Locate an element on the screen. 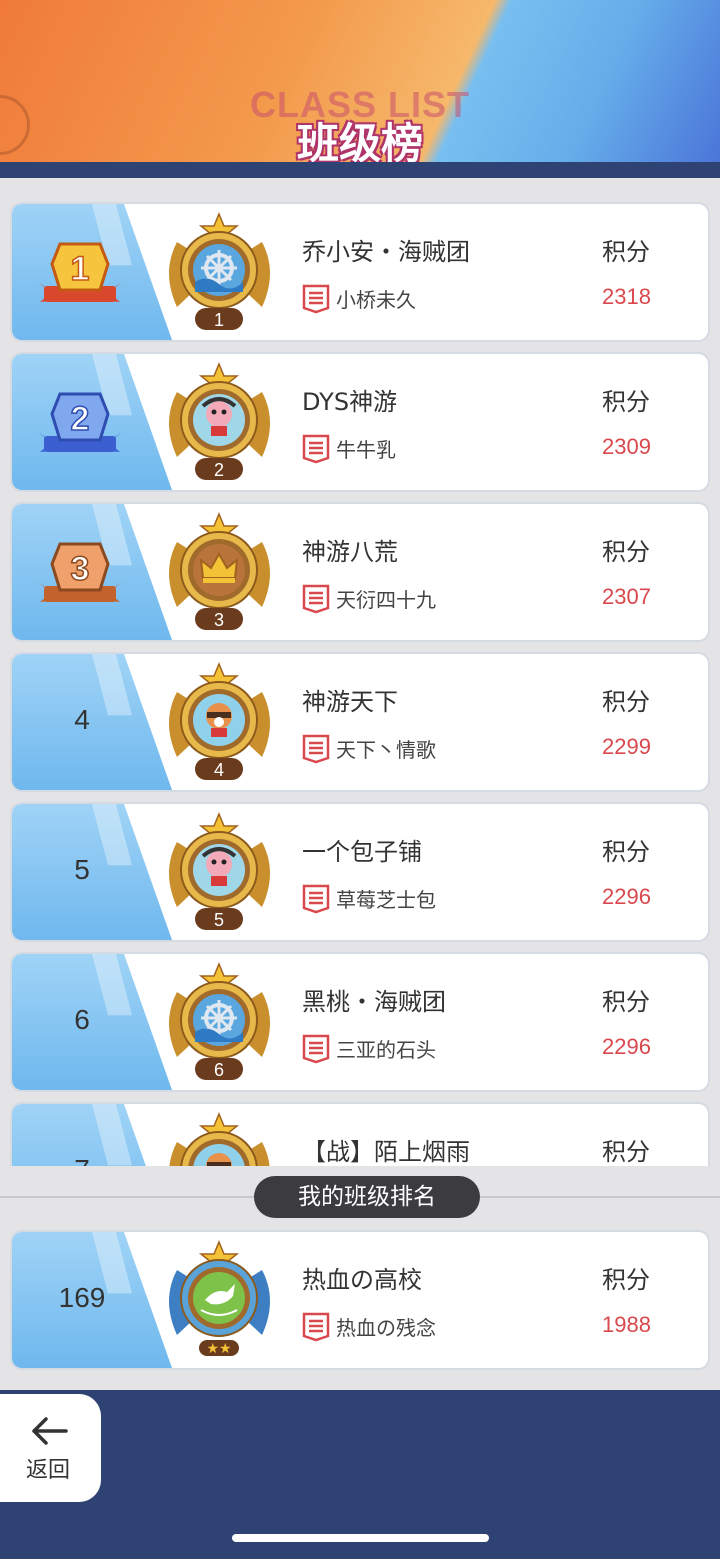 This screenshot has height=1559, width=720. class-name: 一个包子铺 is located at coordinates (362, 852).